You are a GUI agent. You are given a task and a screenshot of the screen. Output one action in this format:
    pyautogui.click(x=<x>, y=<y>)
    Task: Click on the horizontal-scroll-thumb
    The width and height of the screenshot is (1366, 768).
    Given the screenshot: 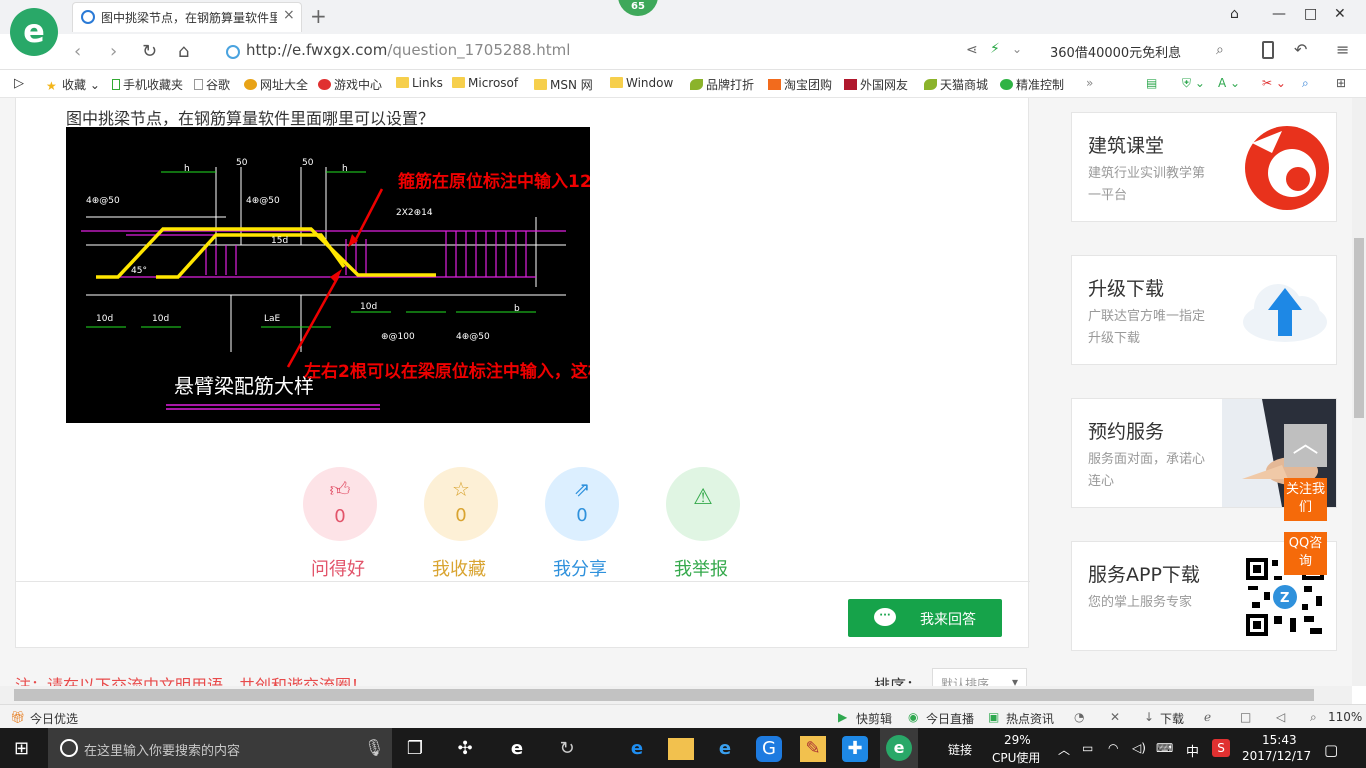 What is the action you would take?
    pyautogui.click(x=664, y=695)
    